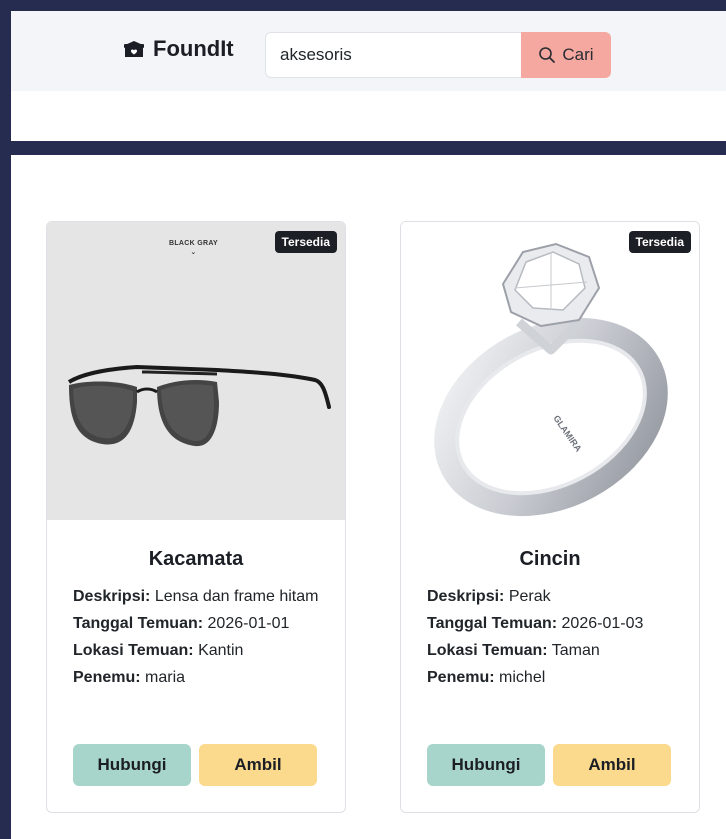  I want to click on brand: FoundIt, so click(178, 49).